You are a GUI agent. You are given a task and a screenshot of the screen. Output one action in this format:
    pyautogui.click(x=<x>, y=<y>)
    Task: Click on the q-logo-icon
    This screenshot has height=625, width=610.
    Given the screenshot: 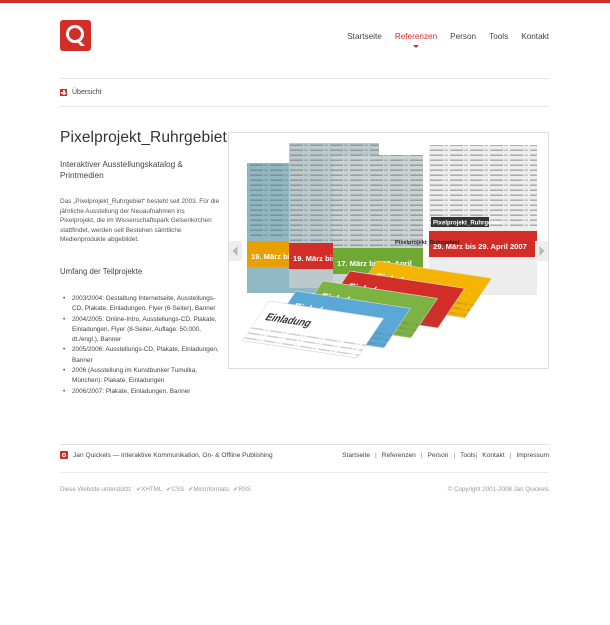 What is the action you would take?
    pyautogui.click(x=75, y=35)
    